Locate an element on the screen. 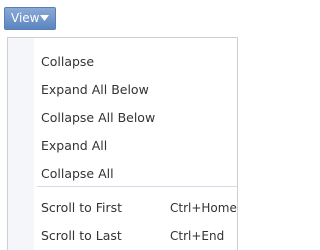 This screenshot has height=250, width=320. menu-item-shortcut: Ctrl+End is located at coordinates (197, 236).